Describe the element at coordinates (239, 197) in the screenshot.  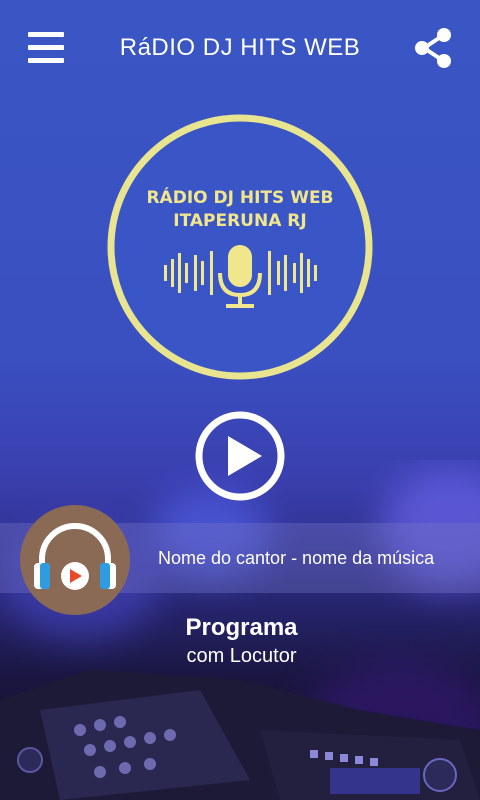
I see `logo-line-1: RÁDIO DJ HITS WEB` at that location.